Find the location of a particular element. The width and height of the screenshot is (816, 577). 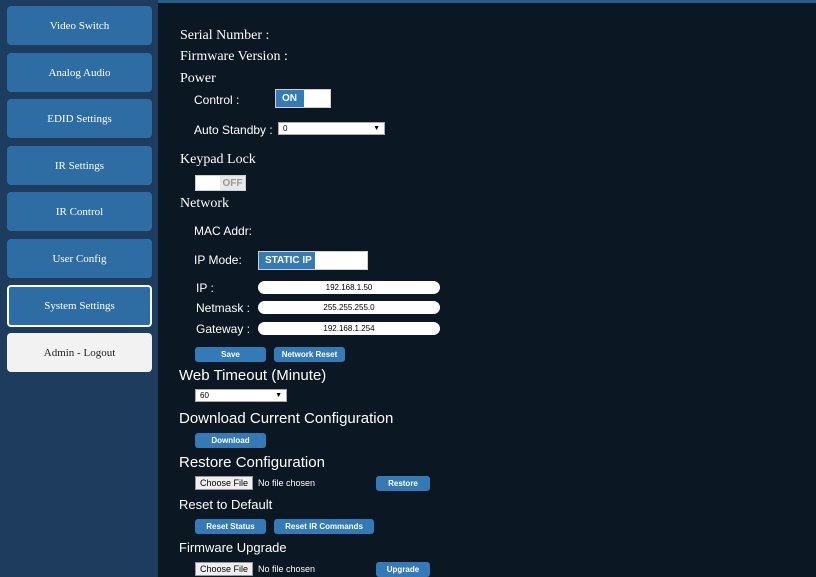

network-heading: Network is located at coordinates (204, 203).